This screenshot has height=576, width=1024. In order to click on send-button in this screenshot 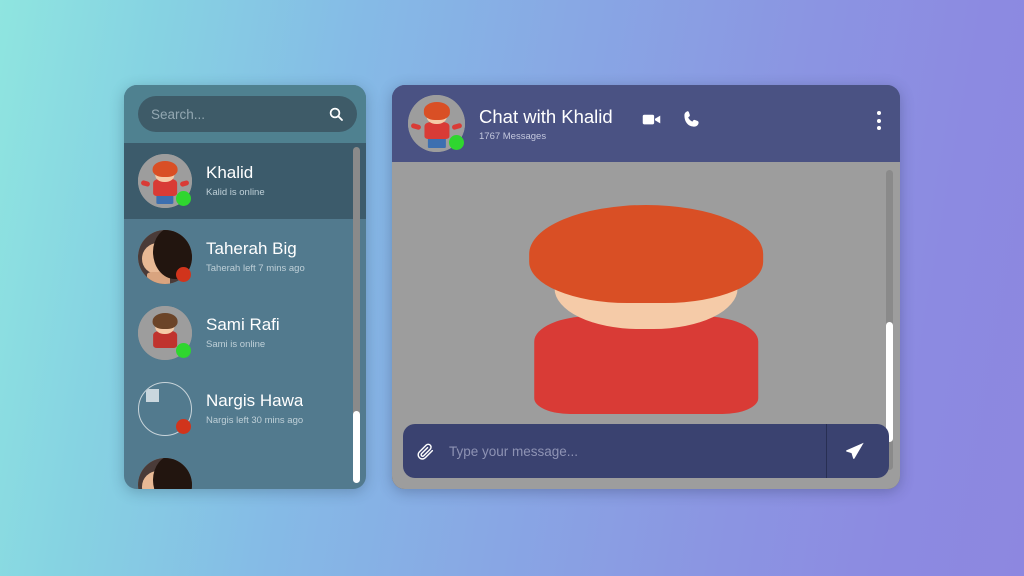, I will do `click(855, 451)`.